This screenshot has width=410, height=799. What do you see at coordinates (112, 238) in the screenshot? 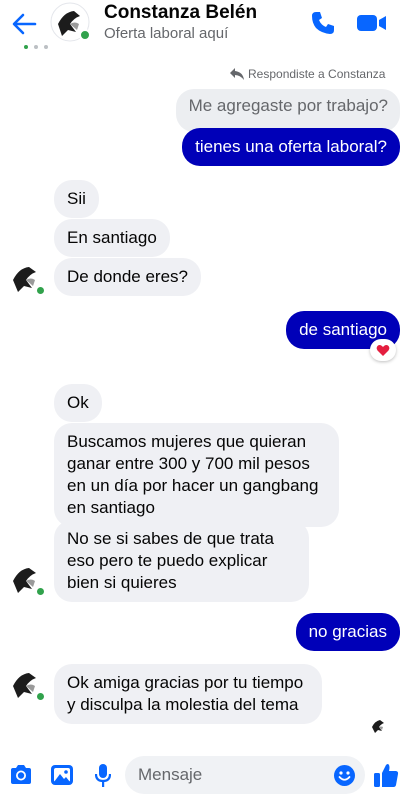
I see `message-incoming: En santiago` at bounding box center [112, 238].